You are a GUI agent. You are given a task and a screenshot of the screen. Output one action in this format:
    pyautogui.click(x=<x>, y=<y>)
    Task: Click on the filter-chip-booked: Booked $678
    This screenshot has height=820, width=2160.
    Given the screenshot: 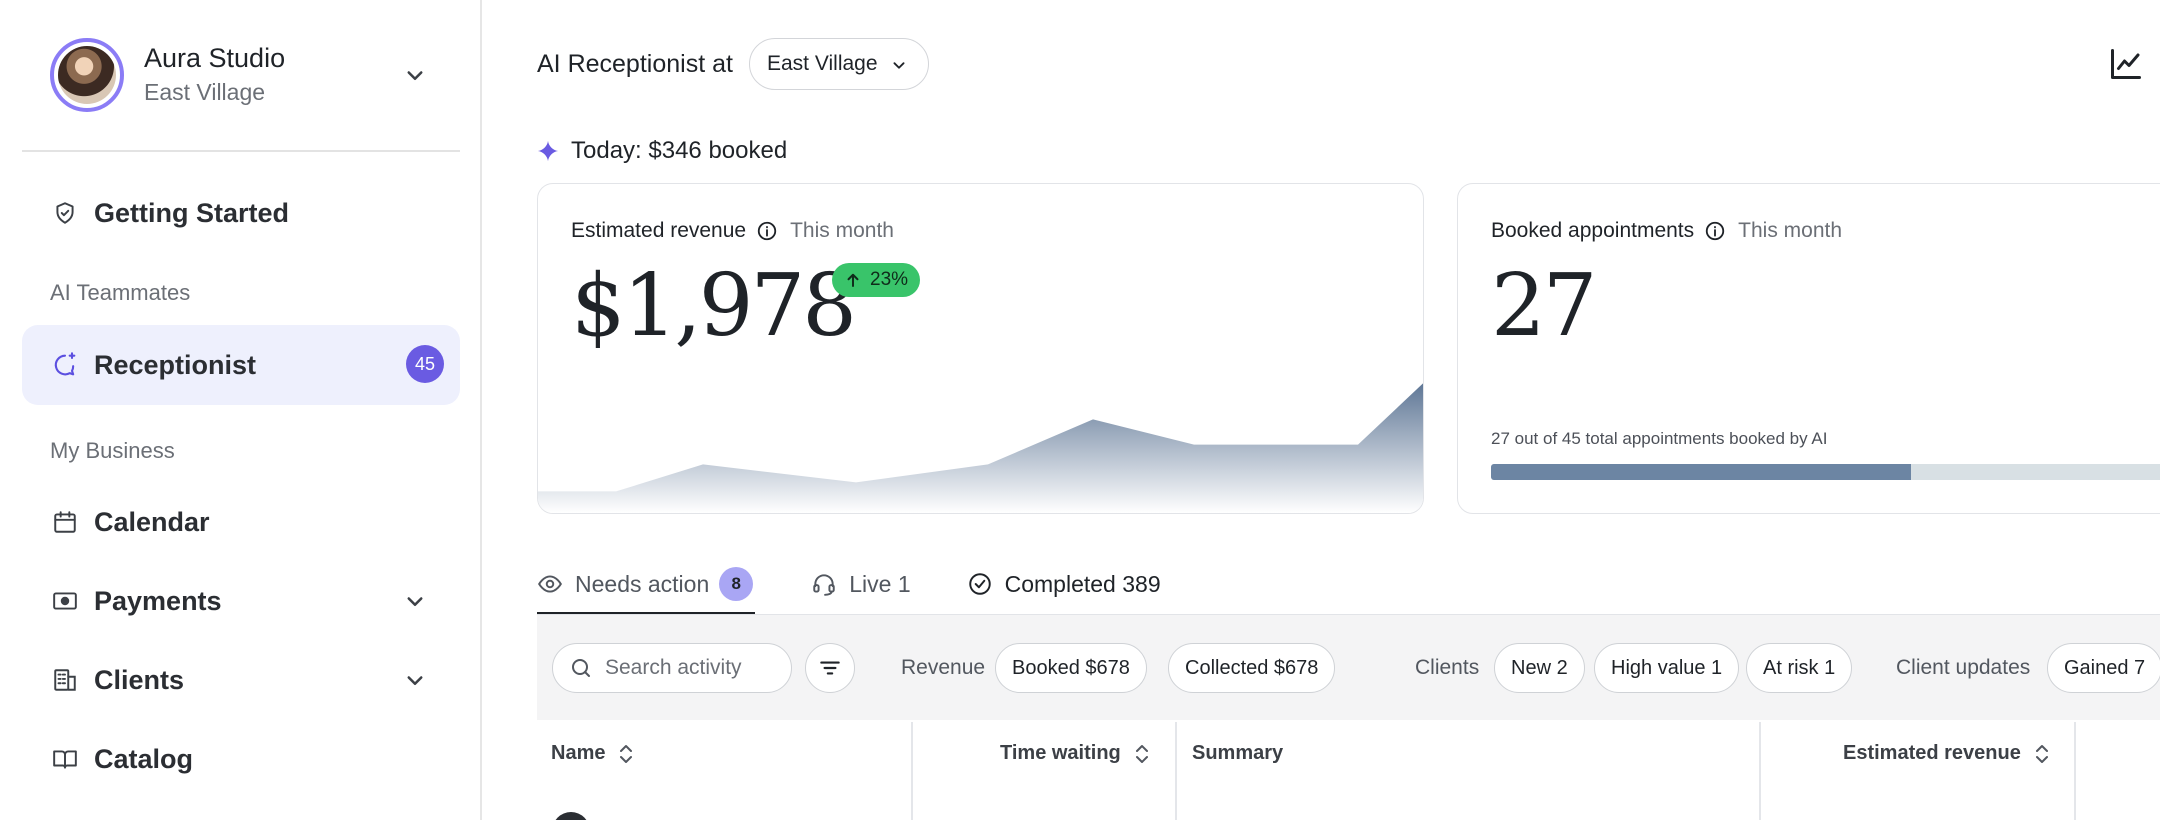 What is the action you would take?
    pyautogui.click(x=1071, y=668)
    